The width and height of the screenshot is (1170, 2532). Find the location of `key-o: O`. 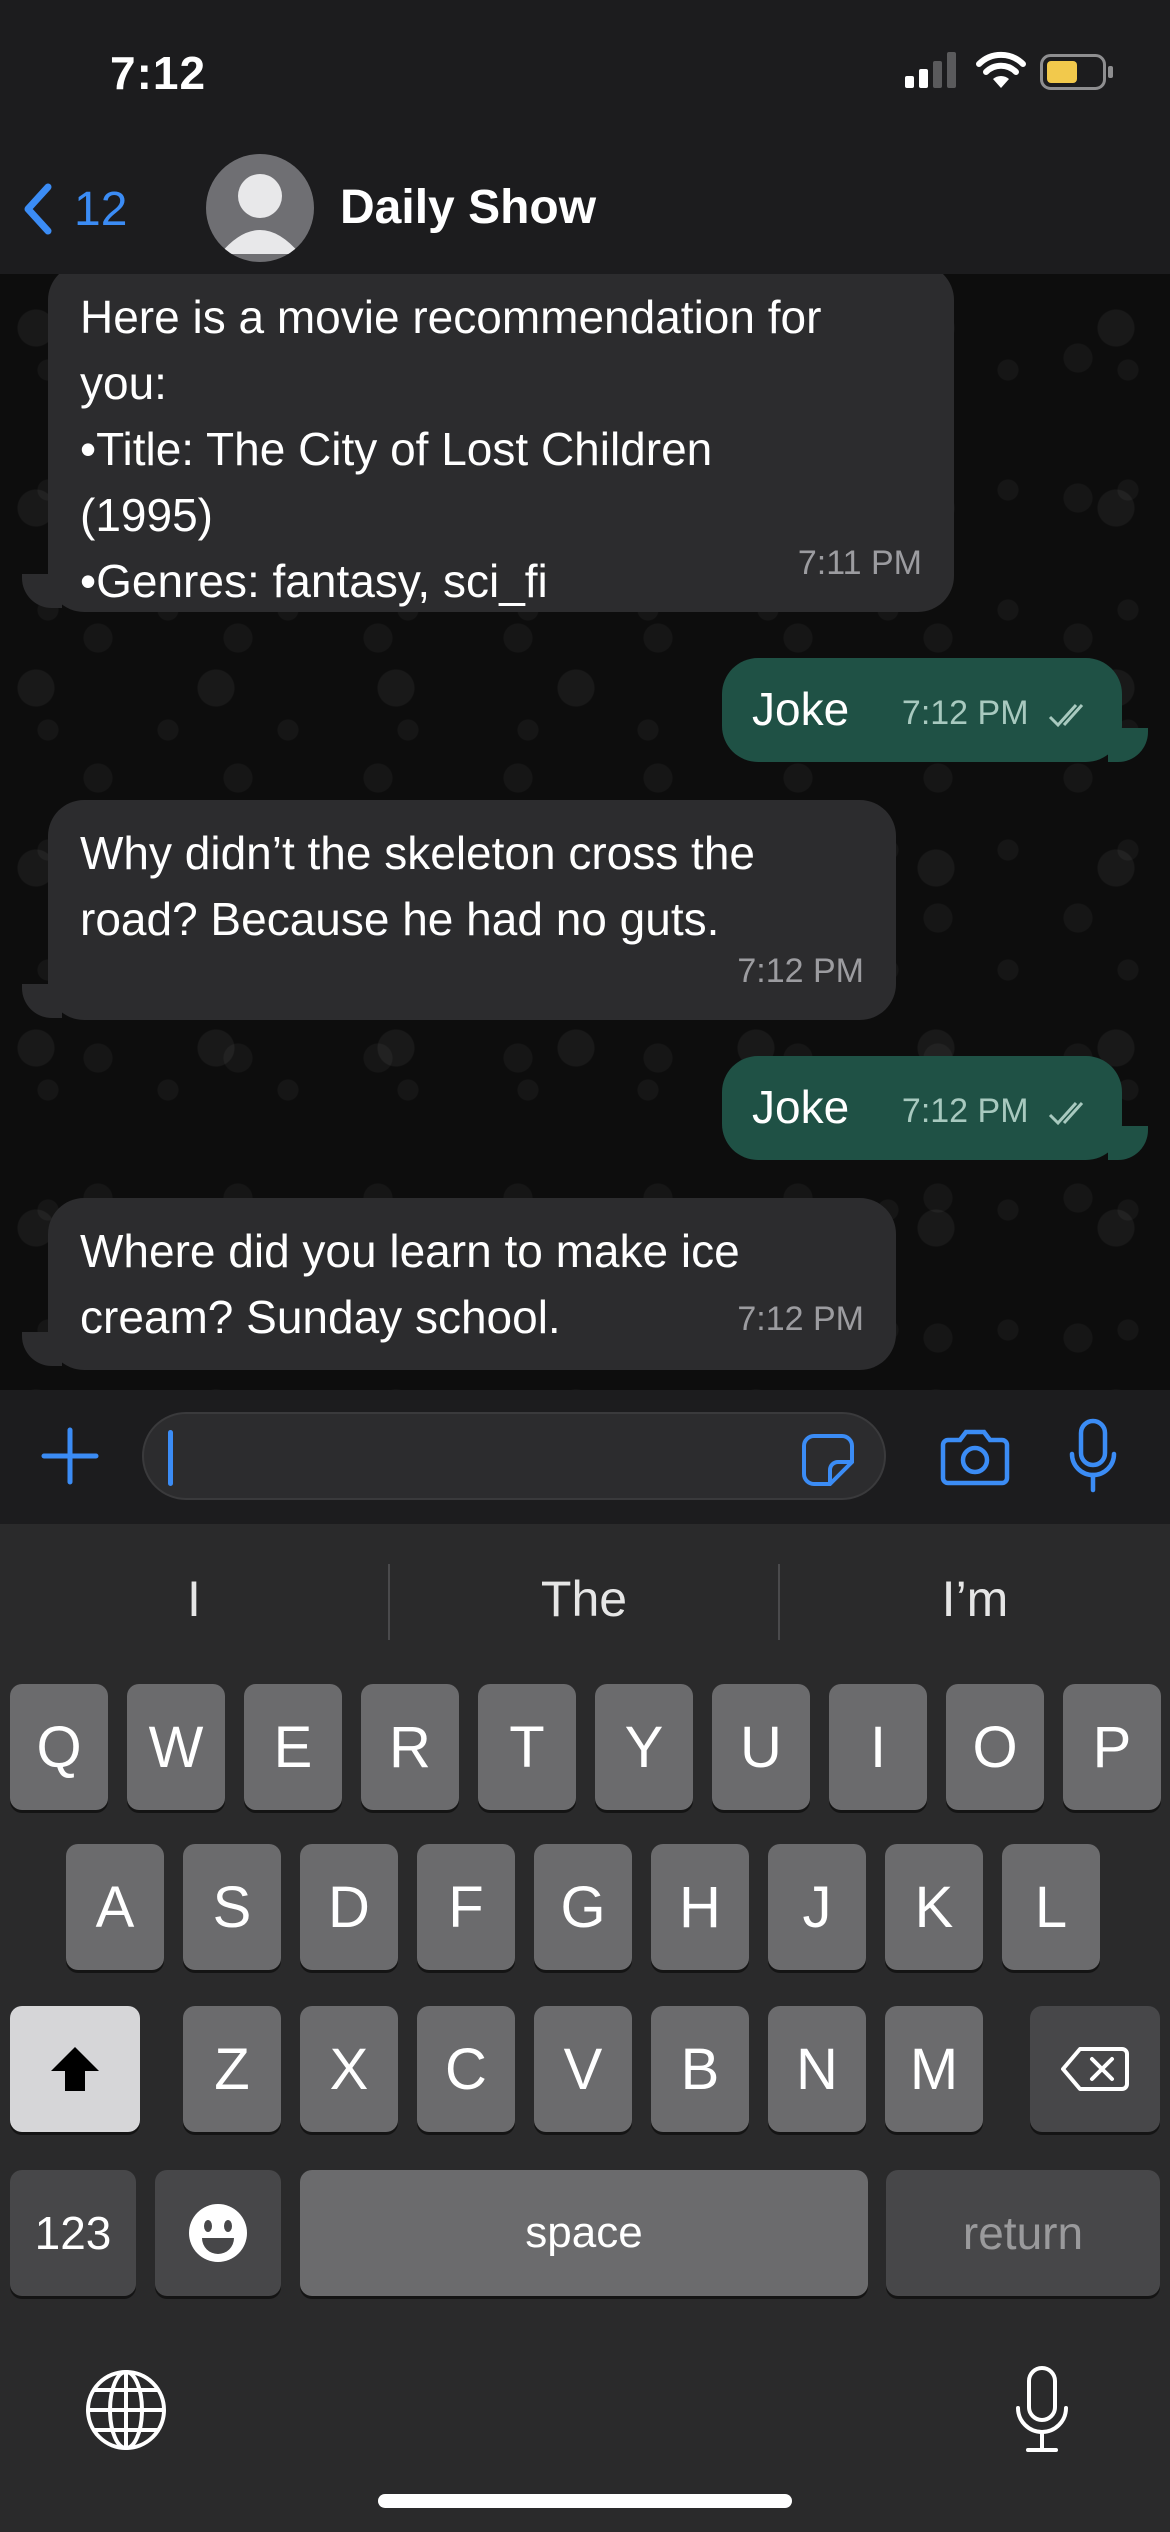

key-o: O is located at coordinates (995, 1747).